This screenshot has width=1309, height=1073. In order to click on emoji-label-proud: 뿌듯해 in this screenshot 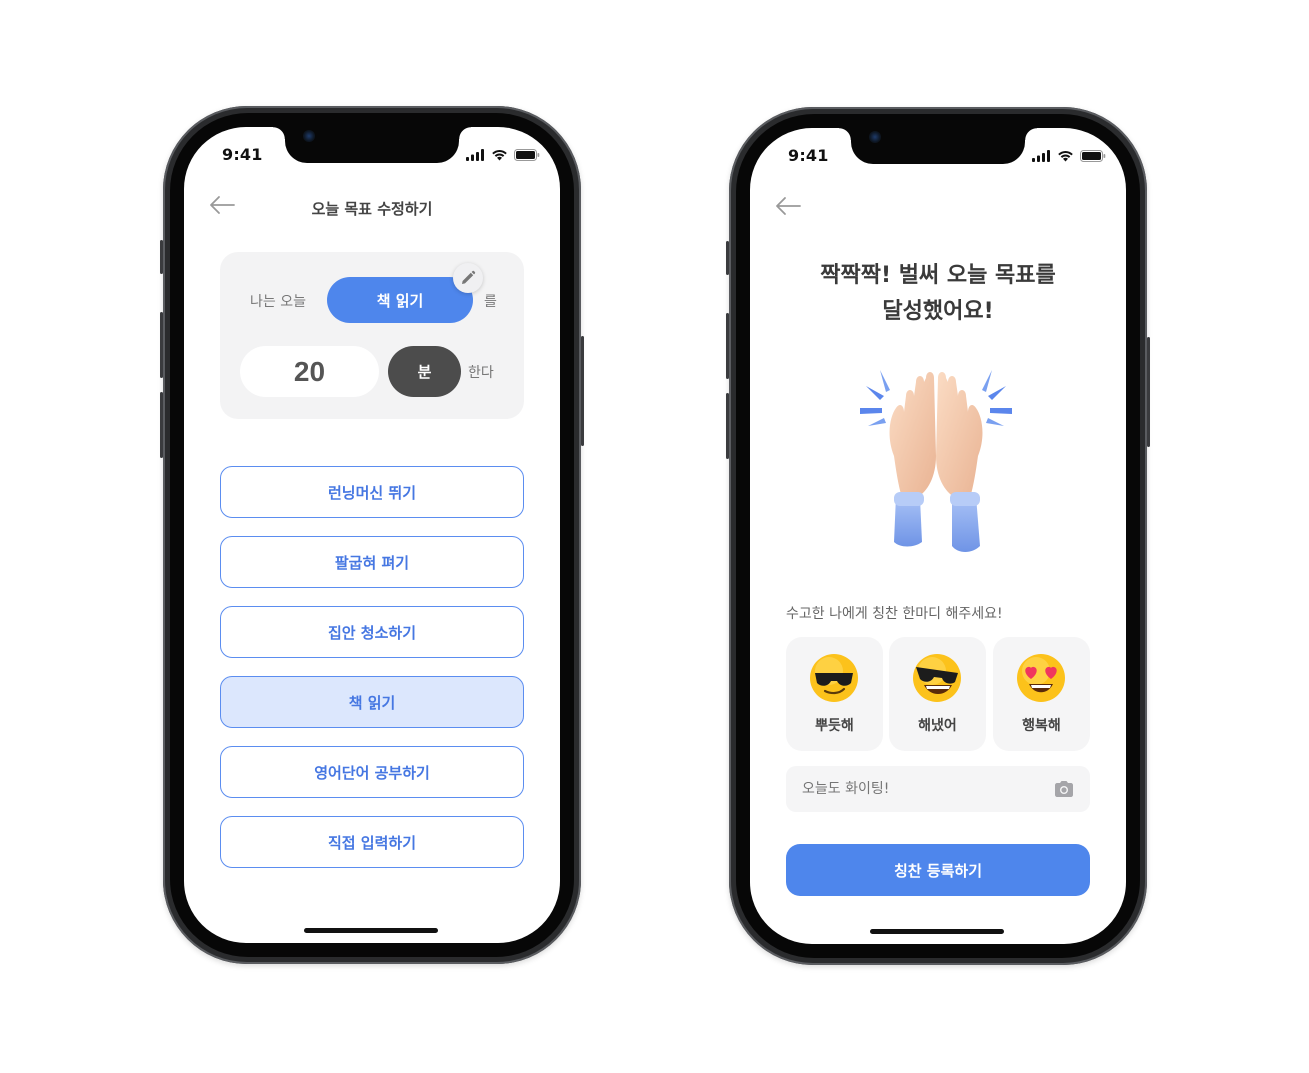, I will do `click(834, 726)`.